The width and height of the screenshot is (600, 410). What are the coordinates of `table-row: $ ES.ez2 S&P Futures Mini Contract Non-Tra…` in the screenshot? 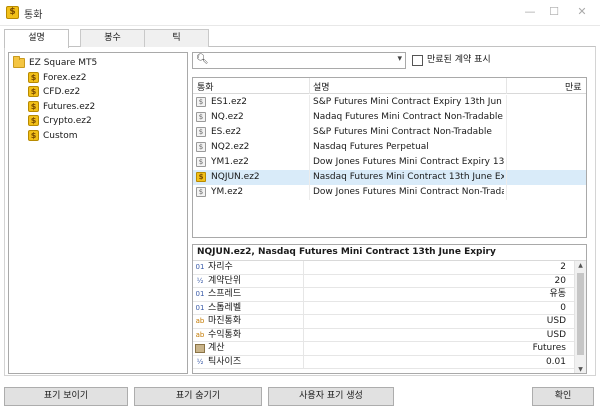 It's located at (389, 132).